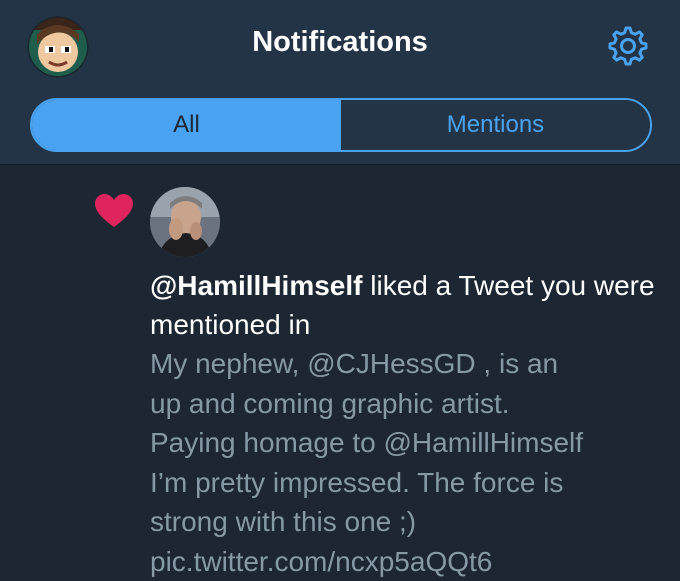 This screenshot has width=680, height=581. I want to click on liker-avatar, so click(185, 222).